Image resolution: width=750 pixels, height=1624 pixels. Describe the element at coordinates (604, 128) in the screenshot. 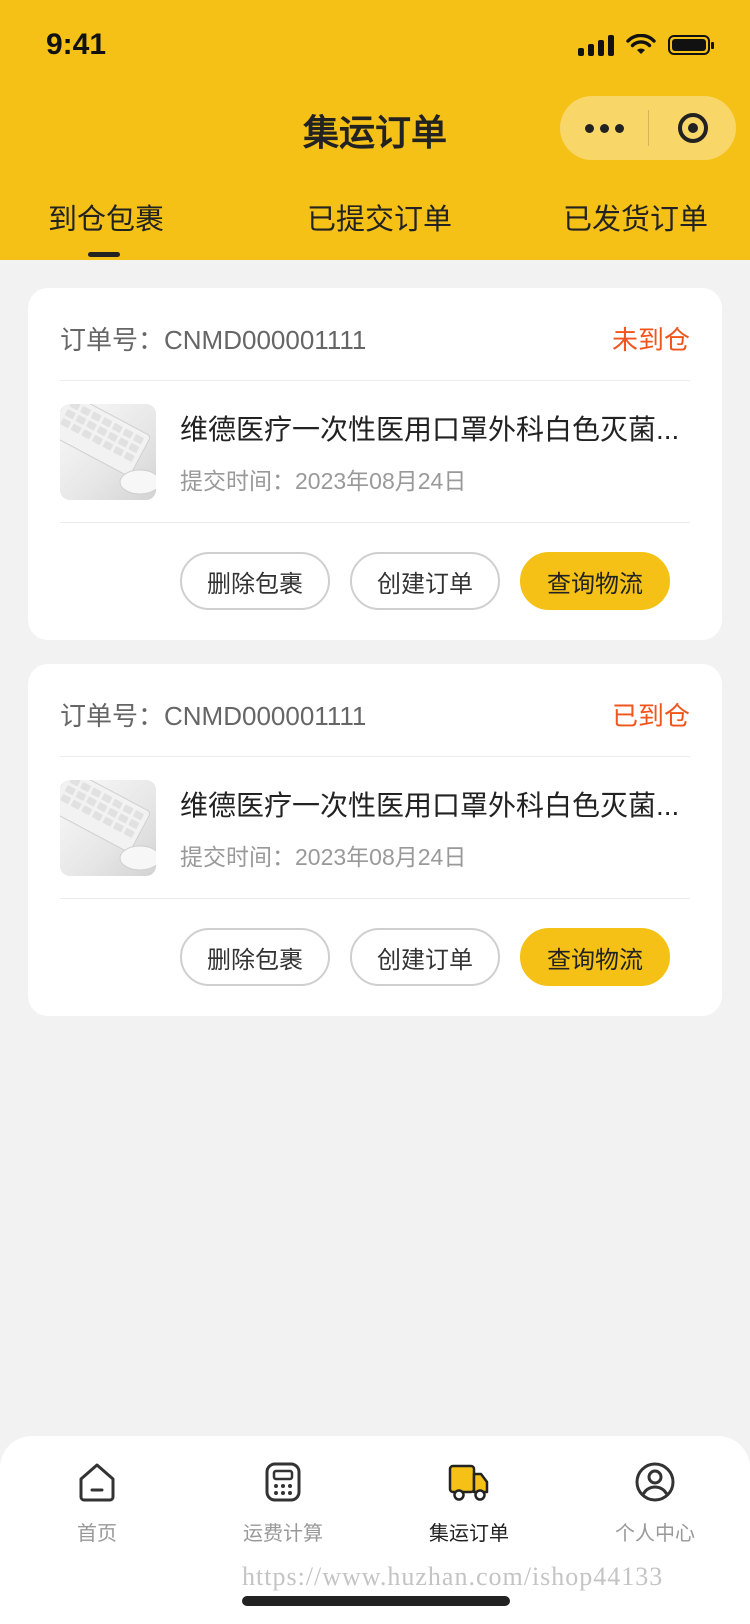

I see `more-icon` at that location.